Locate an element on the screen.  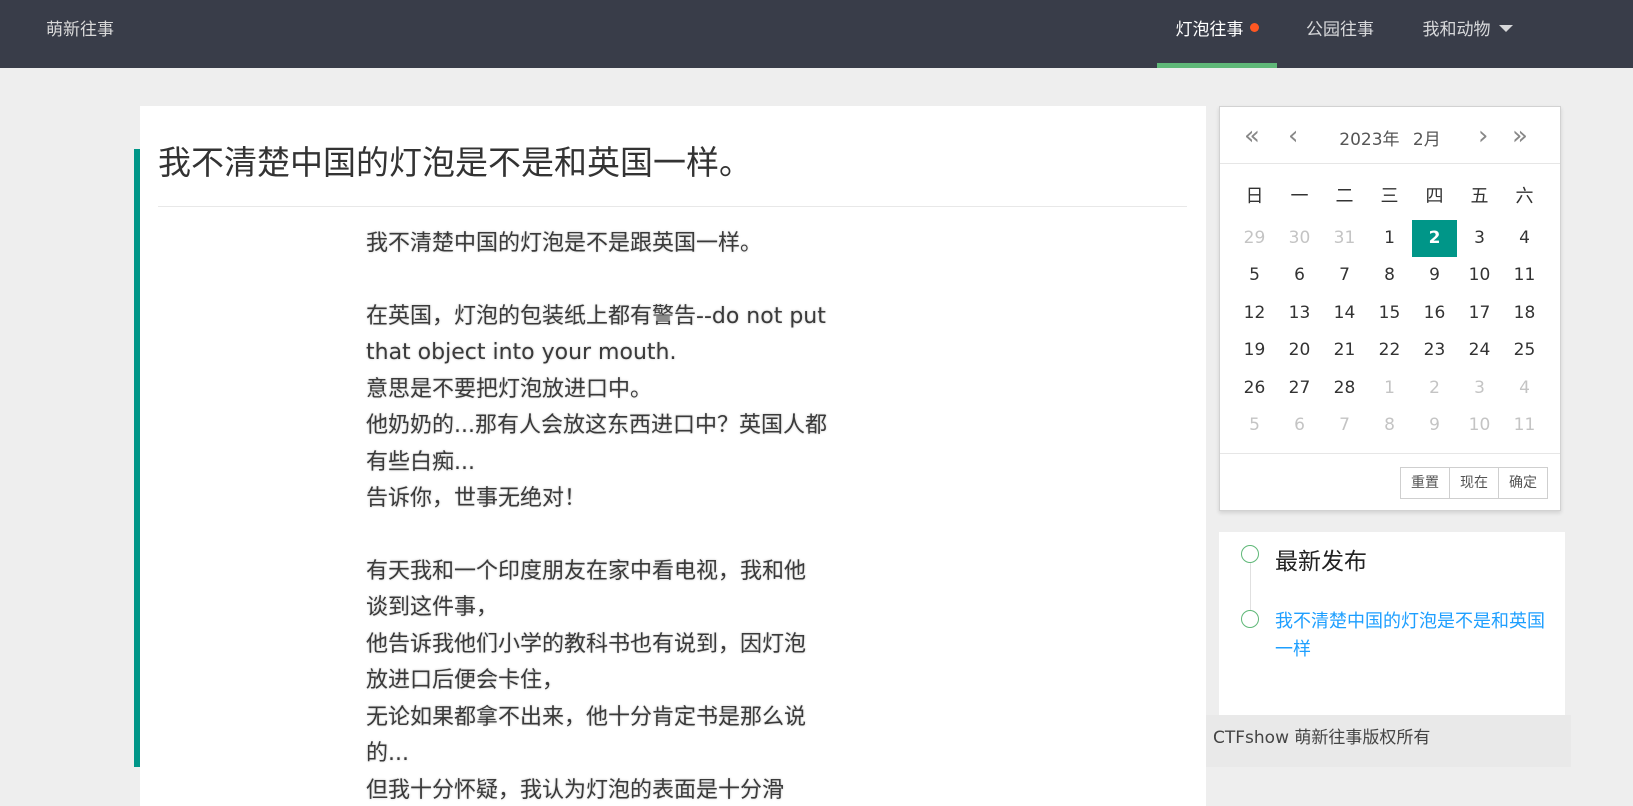
calendar-day: 22 is located at coordinates (1389, 351).